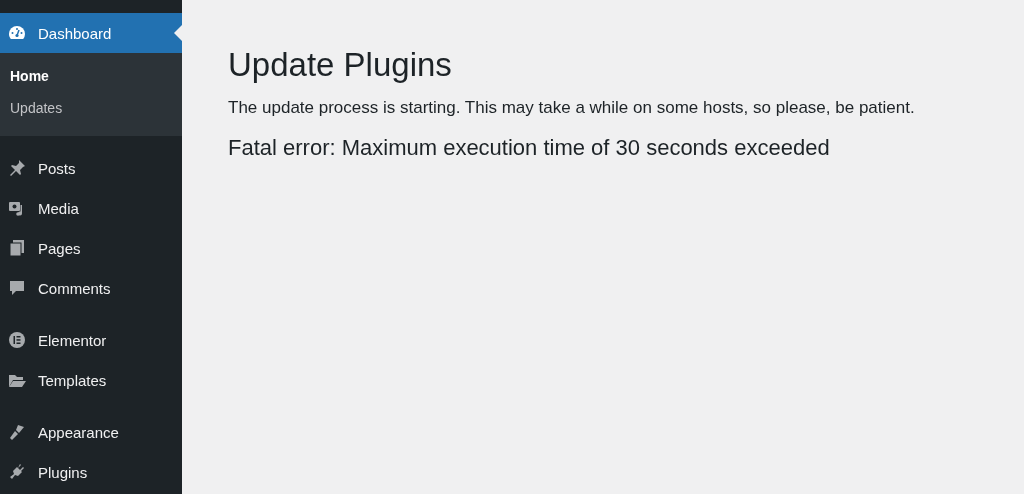  I want to click on paintbrush-icon, so click(17, 432).